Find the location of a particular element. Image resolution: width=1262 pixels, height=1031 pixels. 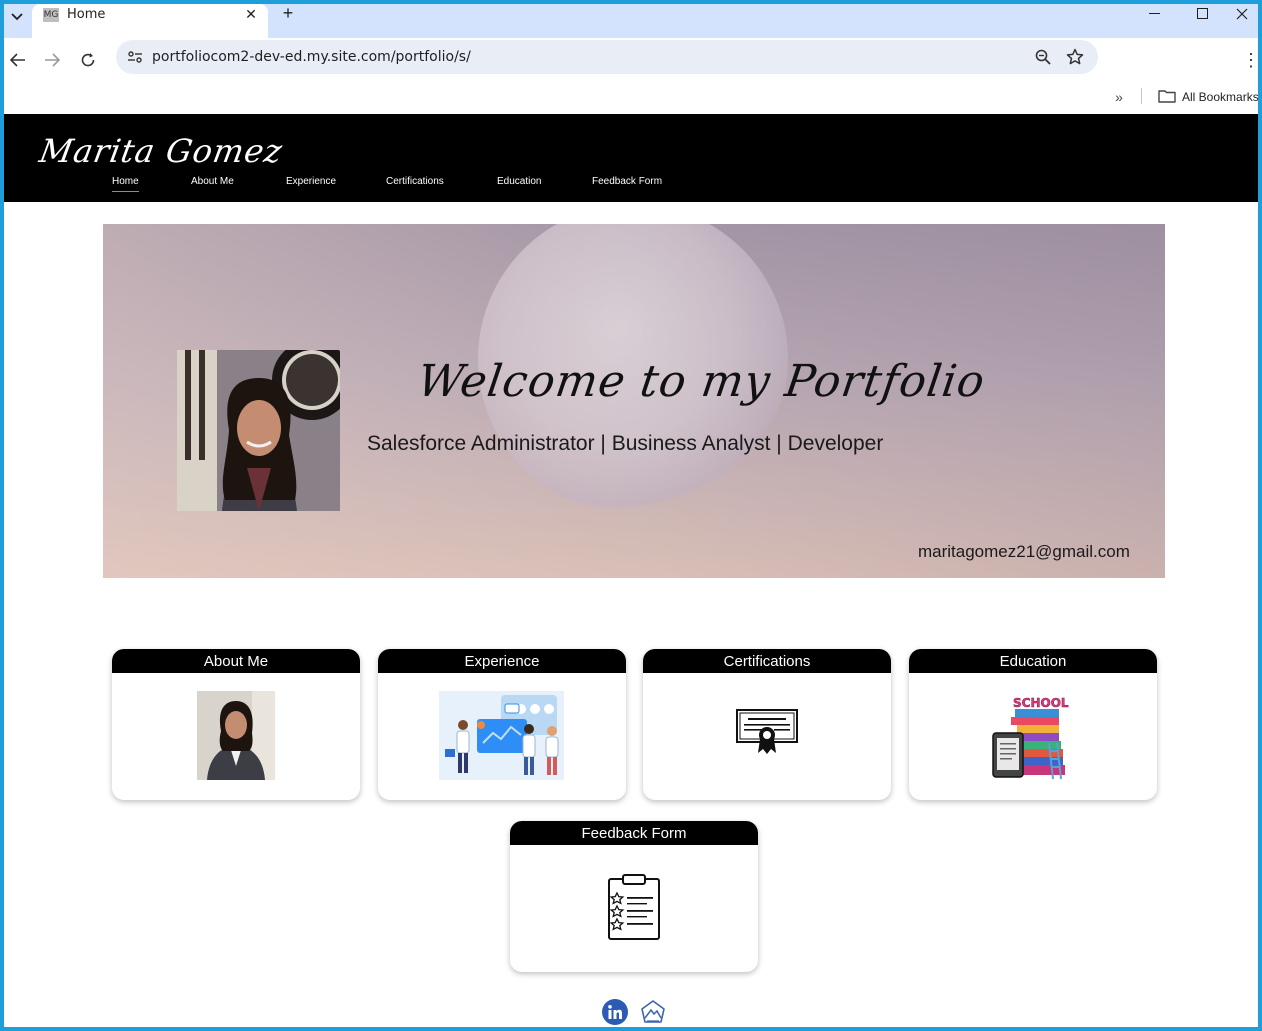

nav-experience: Experience is located at coordinates (311, 183).